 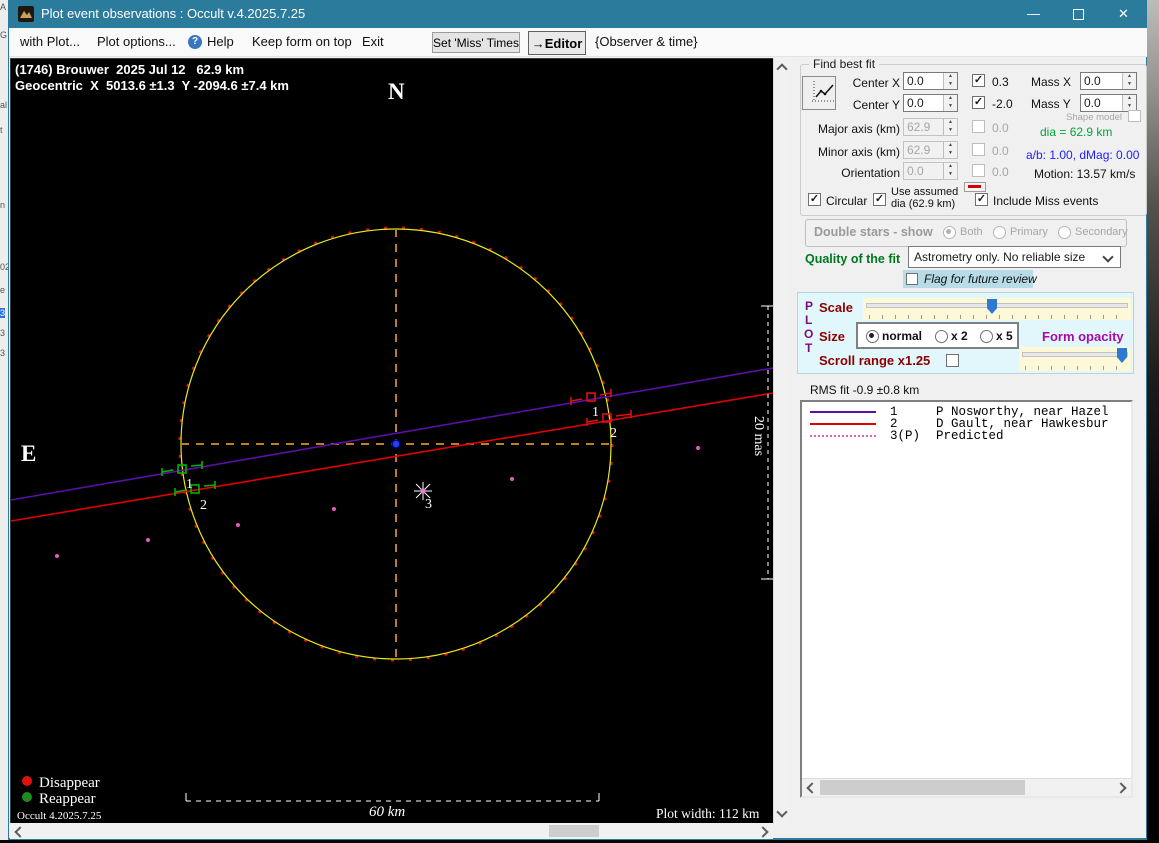 I want to click on double-primary-label: Primary, so click(x=1029, y=232).